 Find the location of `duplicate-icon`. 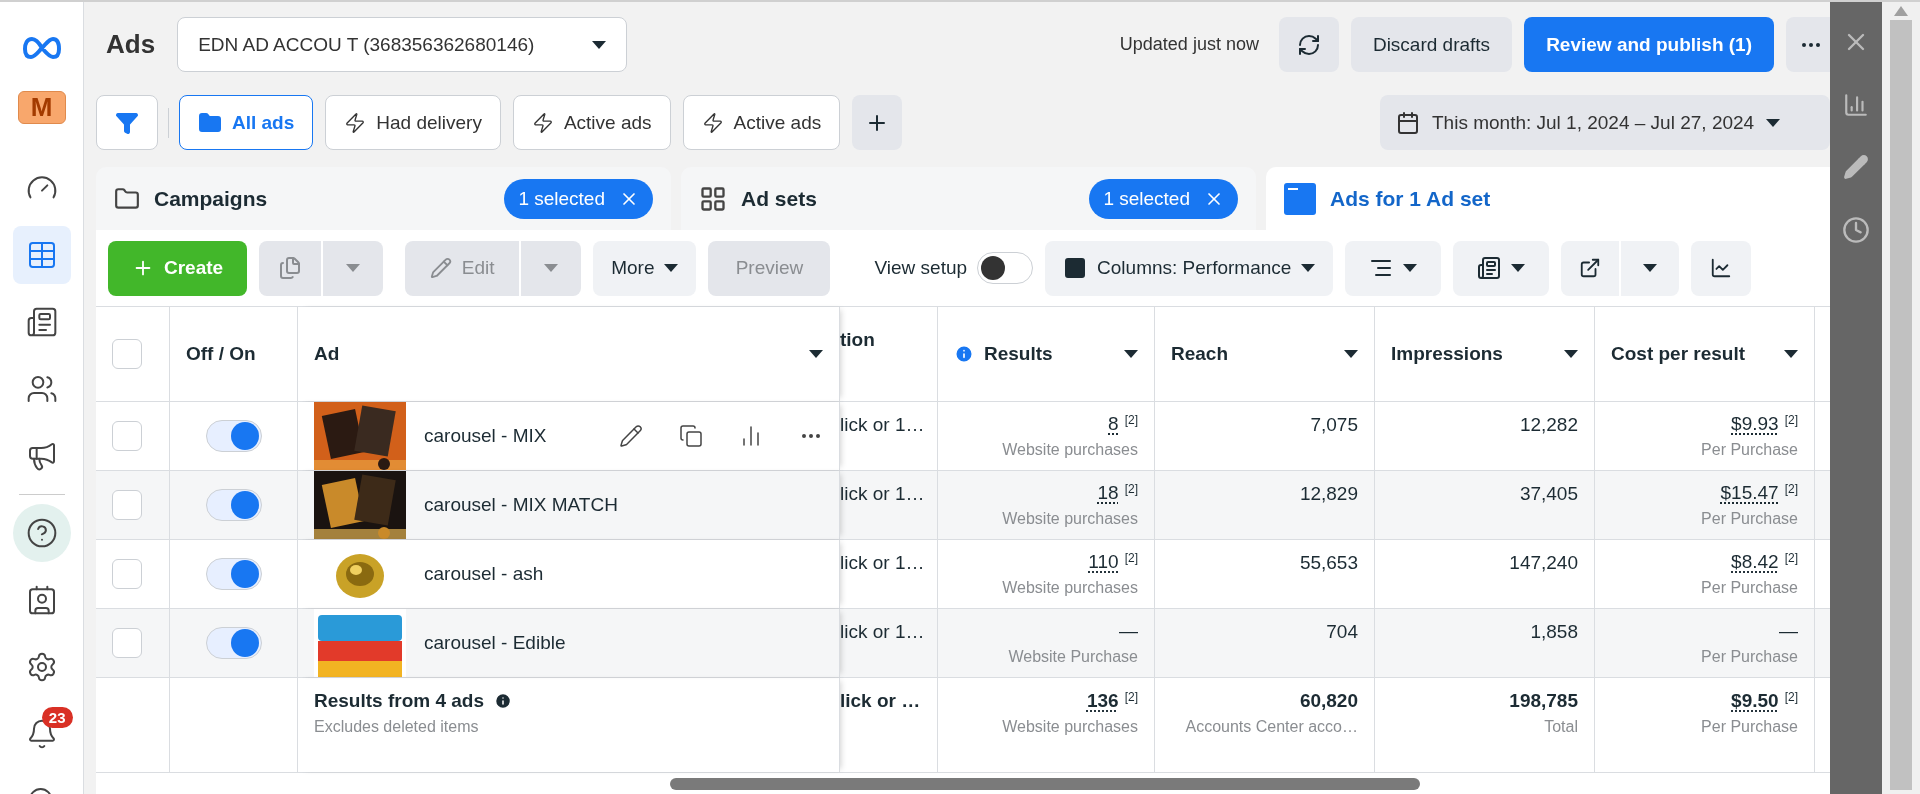

duplicate-icon is located at coordinates (691, 436).